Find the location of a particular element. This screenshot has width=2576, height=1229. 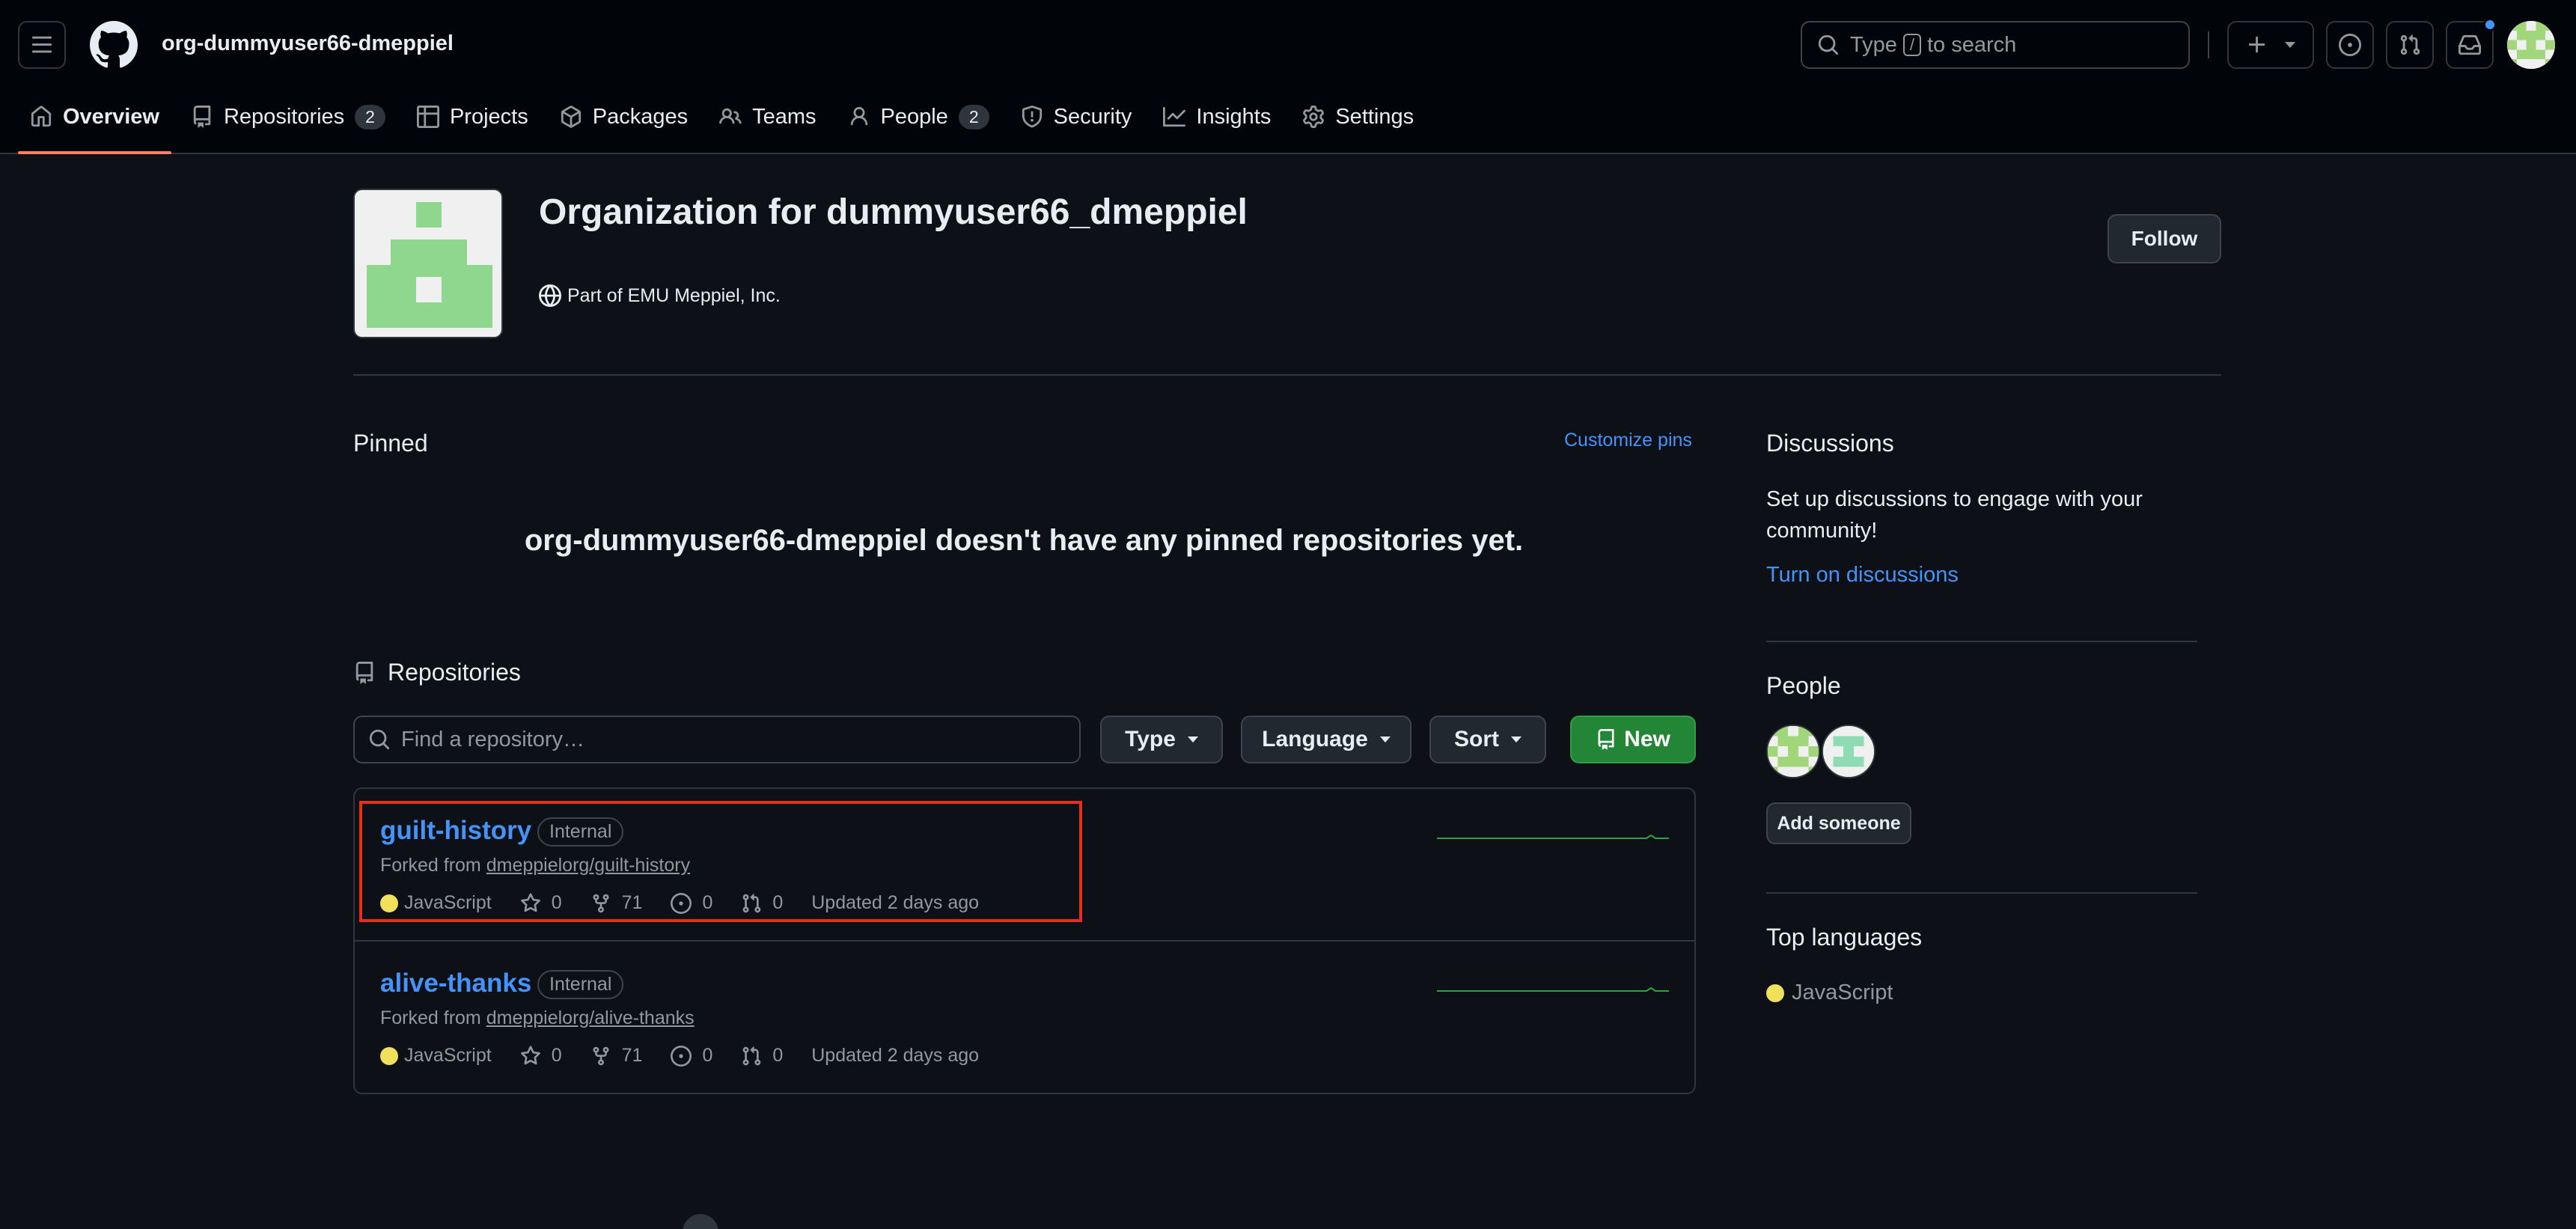

follow-button: Follow is located at coordinates (2164, 239).